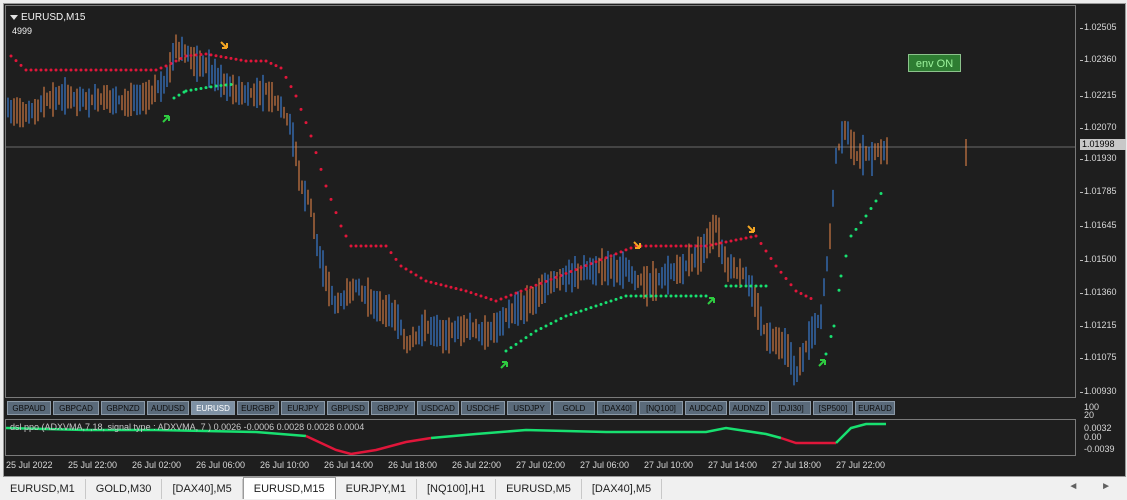 The width and height of the screenshot is (1127, 500). I want to click on env-on-button: env ON, so click(934, 63).